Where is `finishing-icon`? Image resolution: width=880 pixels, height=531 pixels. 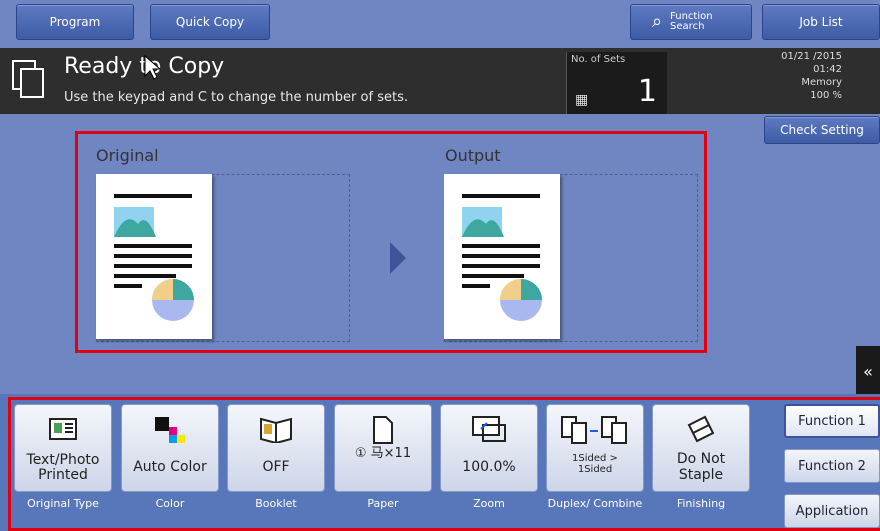
finishing-icon is located at coordinates (701, 429).